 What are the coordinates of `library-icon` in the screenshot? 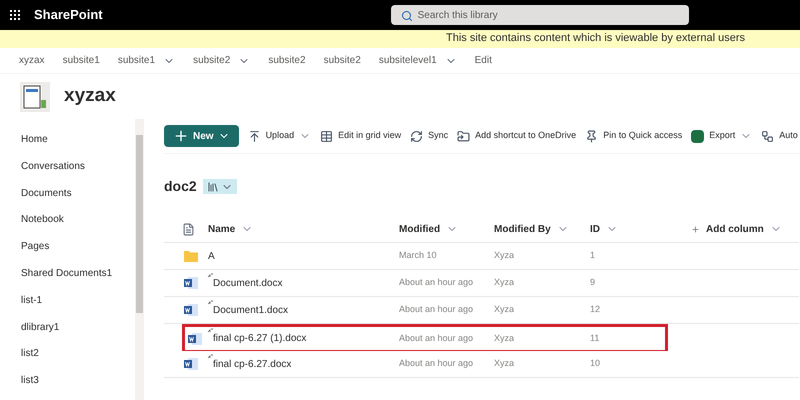 It's located at (212, 186).